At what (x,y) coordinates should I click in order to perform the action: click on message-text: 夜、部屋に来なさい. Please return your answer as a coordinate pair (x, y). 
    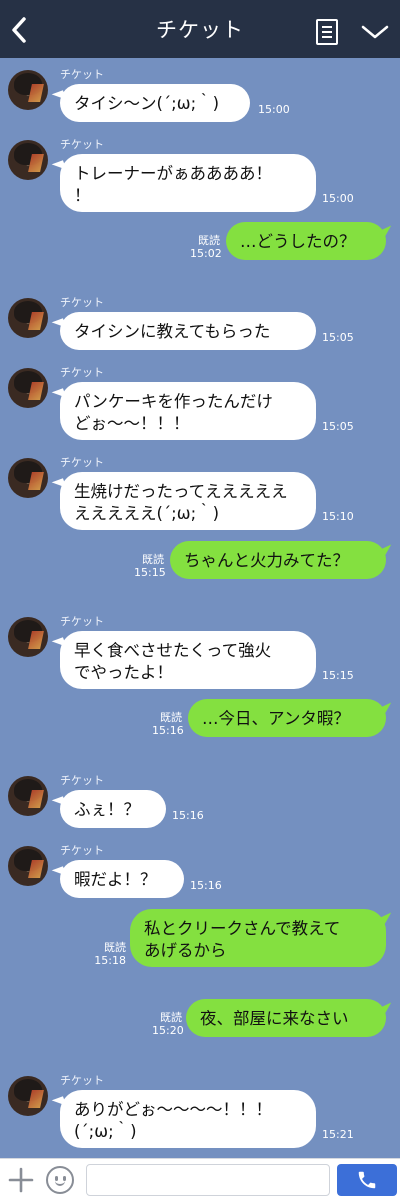
    Looking at the image, I should click on (274, 1018).